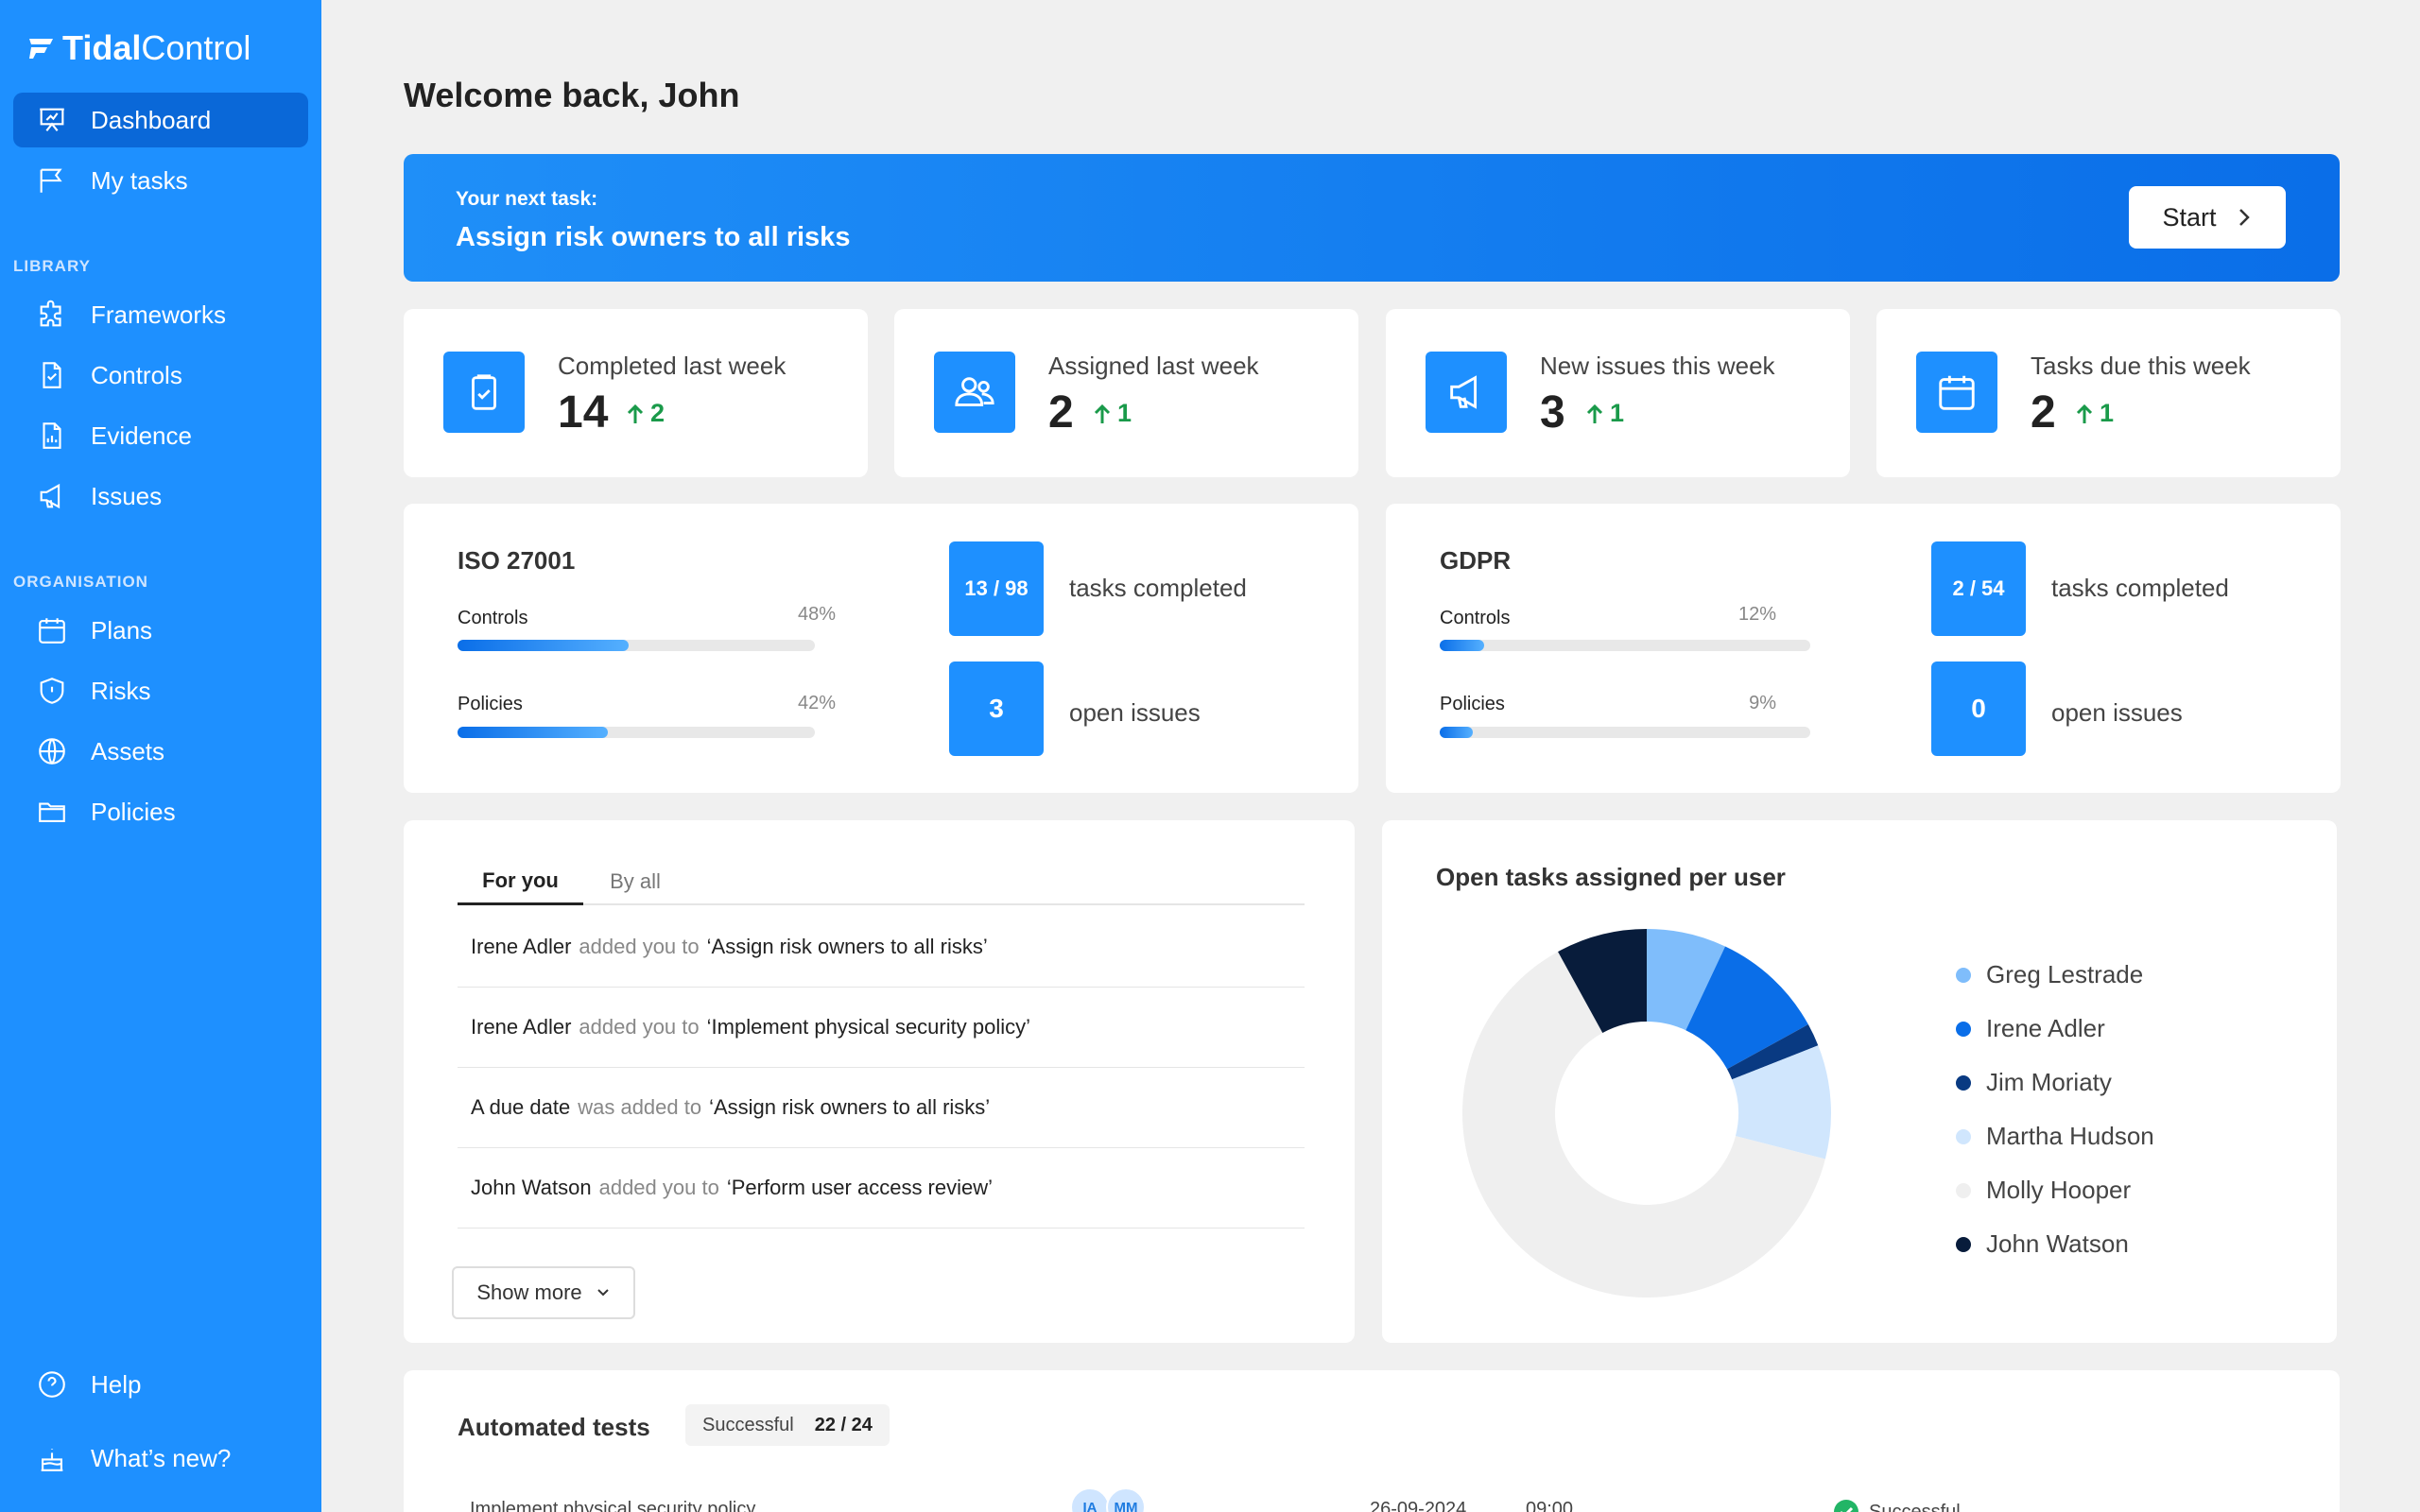  What do you see at coordinates (1618, 393) in the screenshot?
I see `stat-card-new-issues: New issues this week 3 1` at bounding box center [1618, 393].